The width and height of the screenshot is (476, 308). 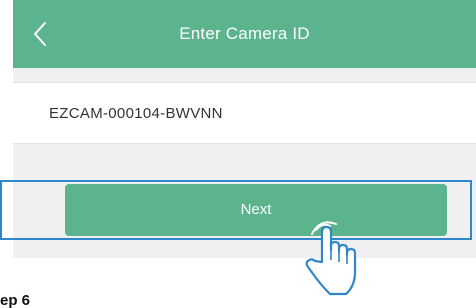 I want to click on pointing-hand-icon, so click(x=331, y=258).